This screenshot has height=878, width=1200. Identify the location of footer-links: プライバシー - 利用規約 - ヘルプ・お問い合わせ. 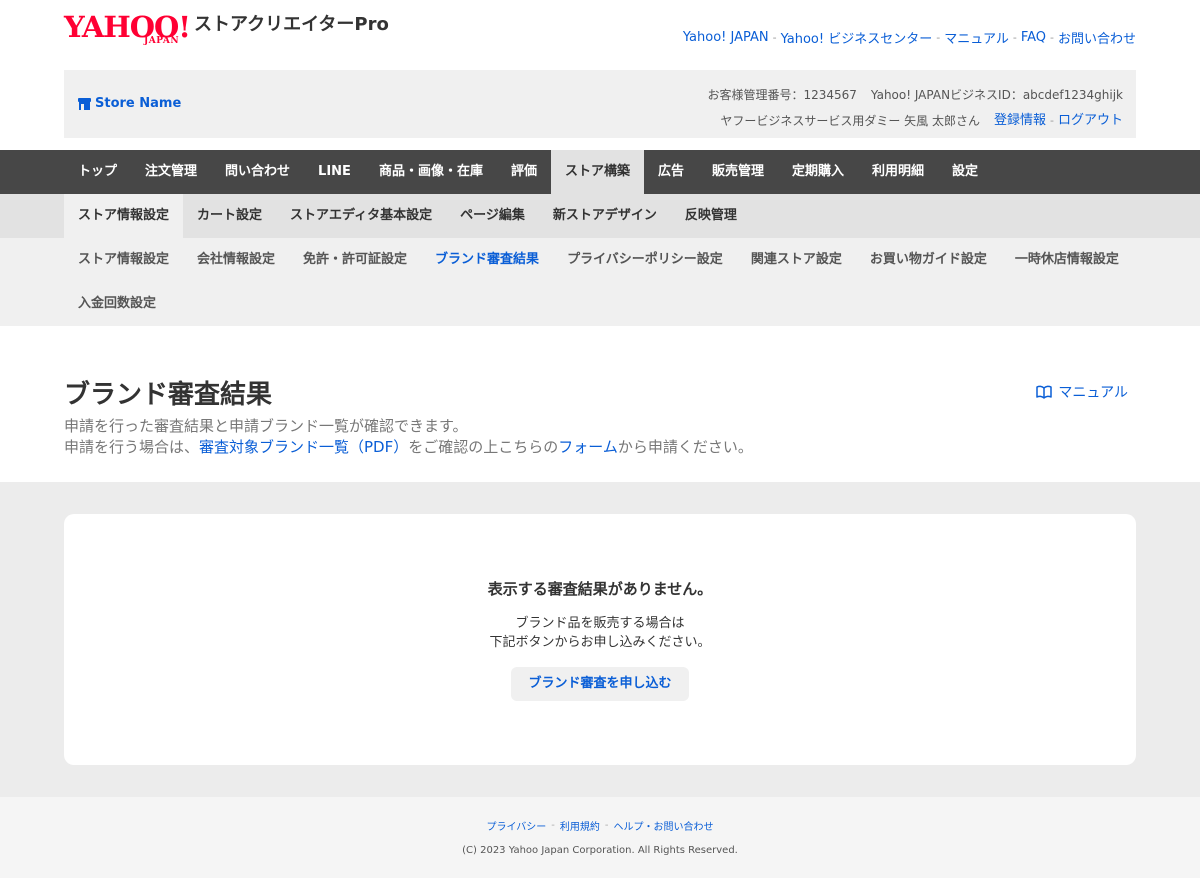
(600, 825).